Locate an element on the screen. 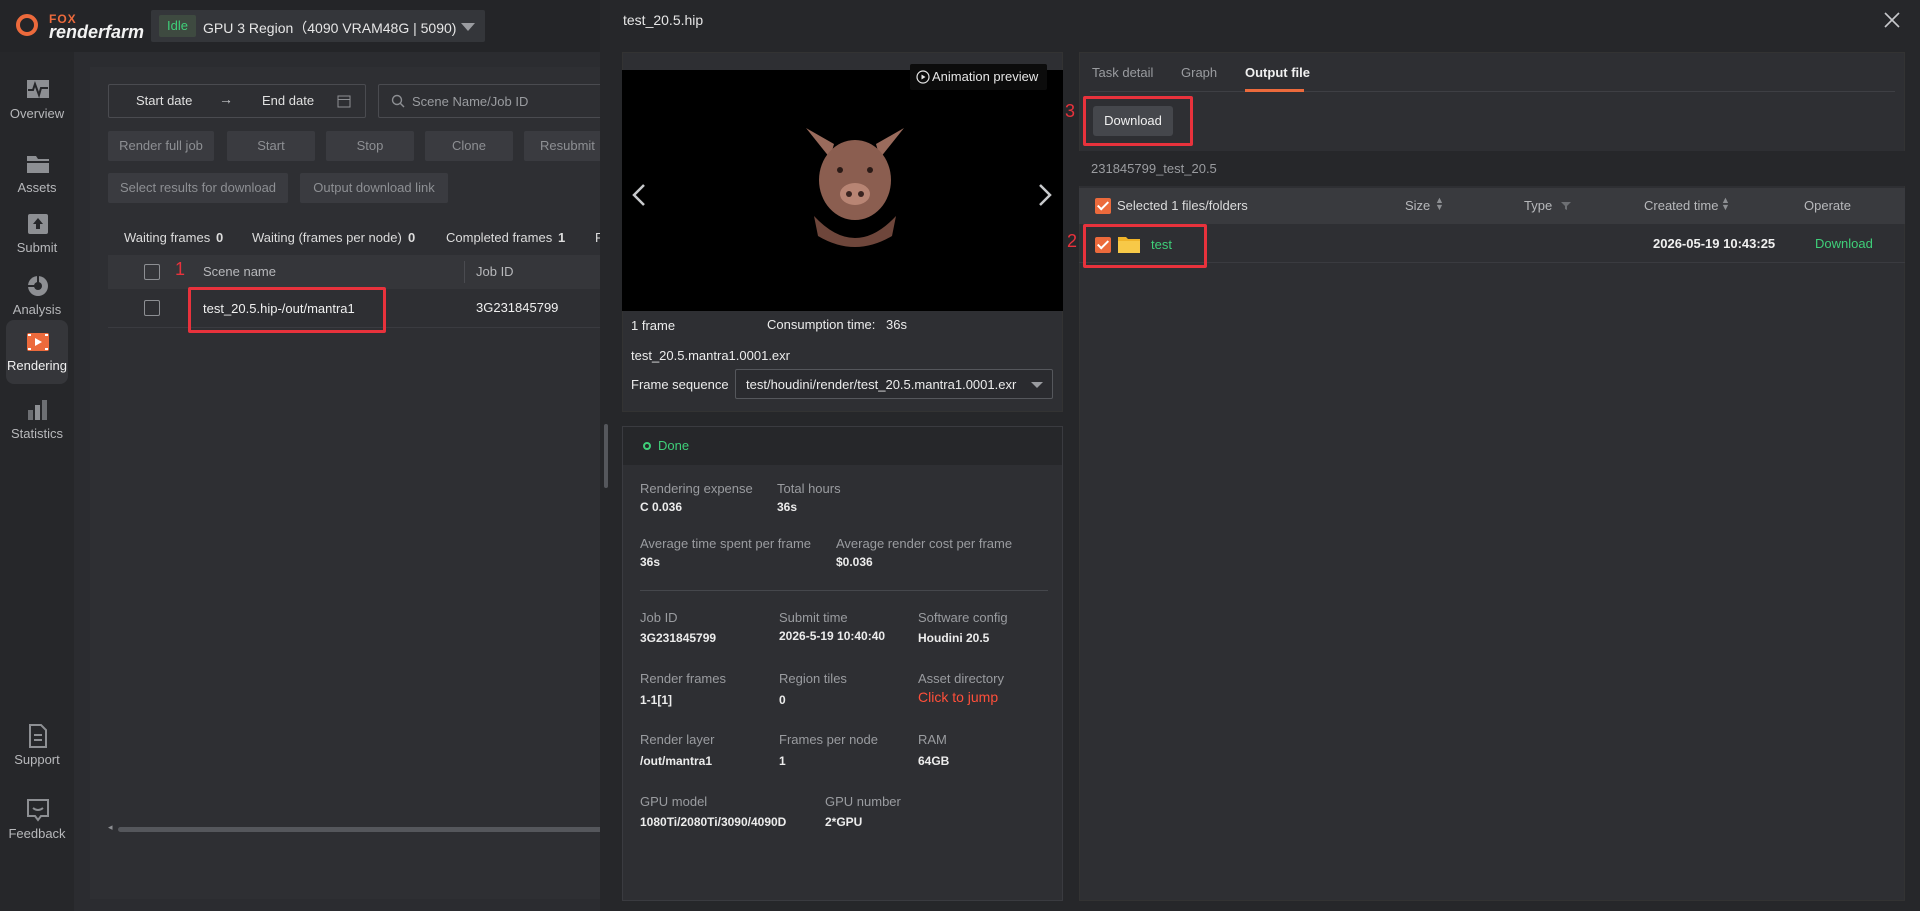 The height and width of the screenshot is (911, 1920). calendar-icon is located at coordinates (344, 101).